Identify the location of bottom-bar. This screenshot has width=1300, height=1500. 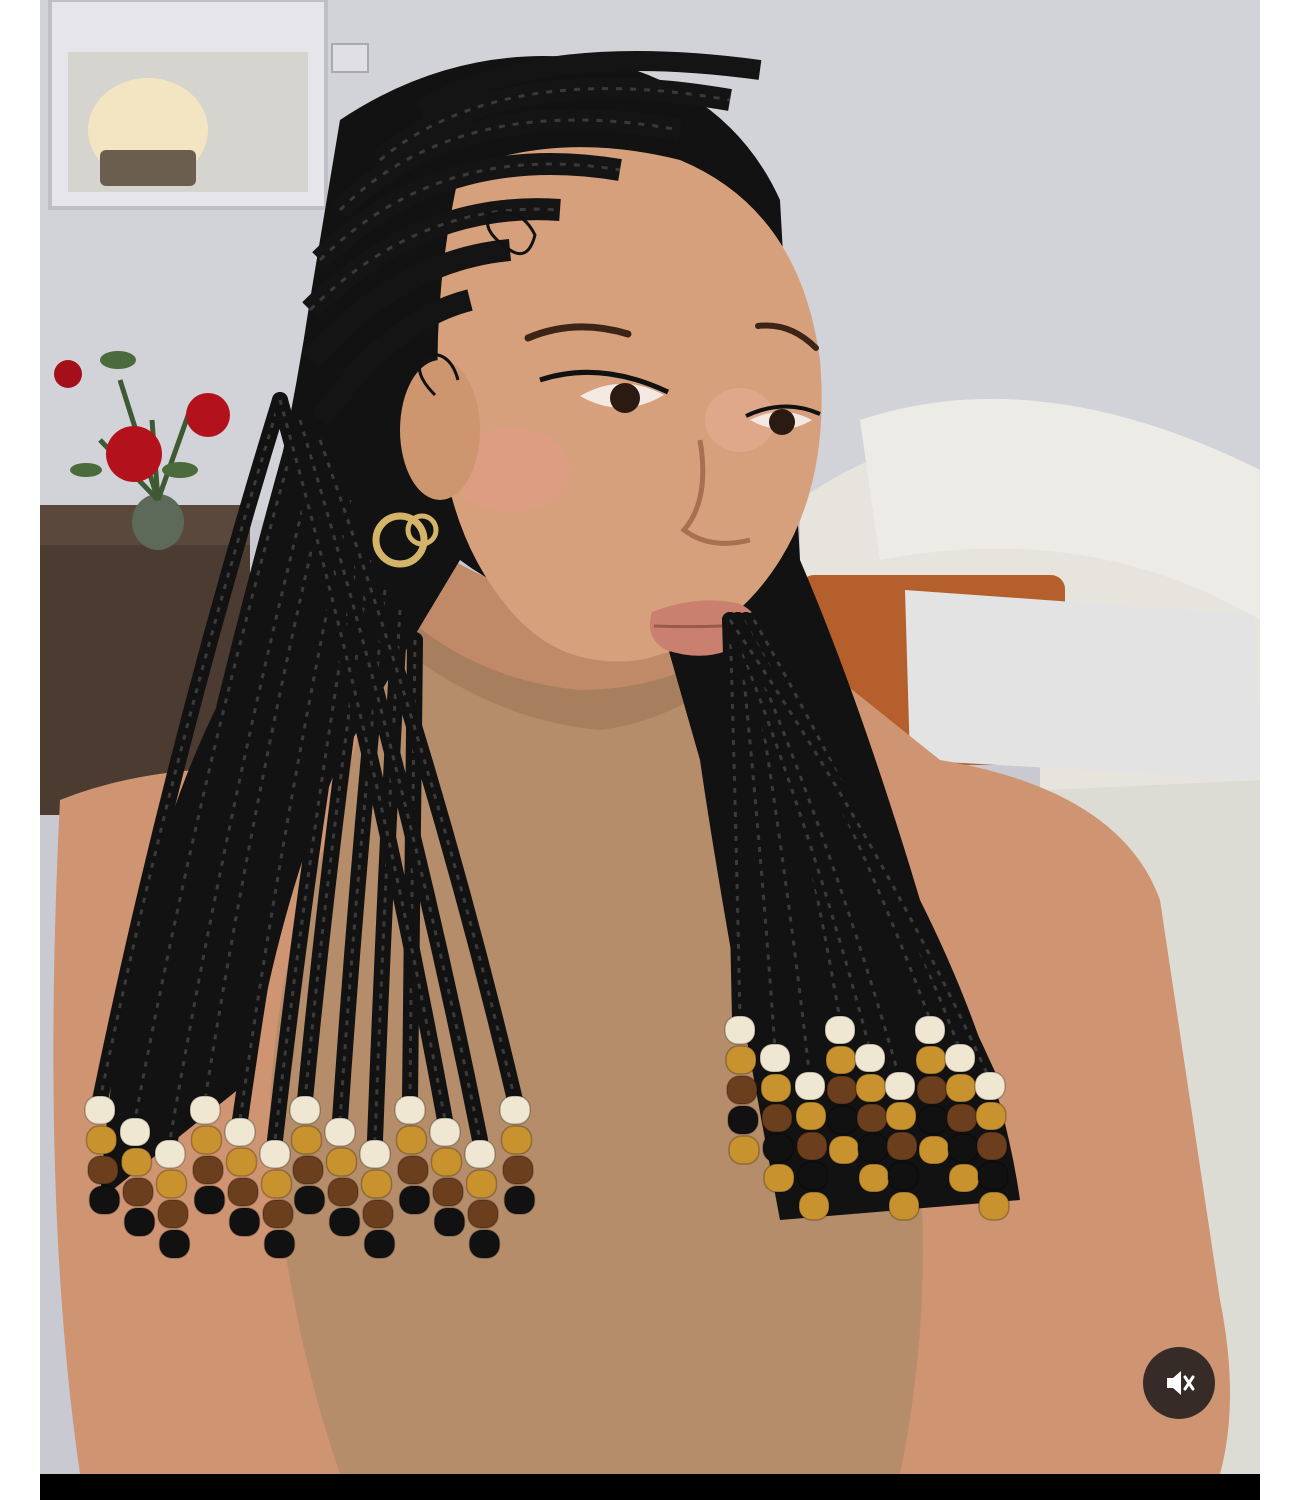
(650, 1487).